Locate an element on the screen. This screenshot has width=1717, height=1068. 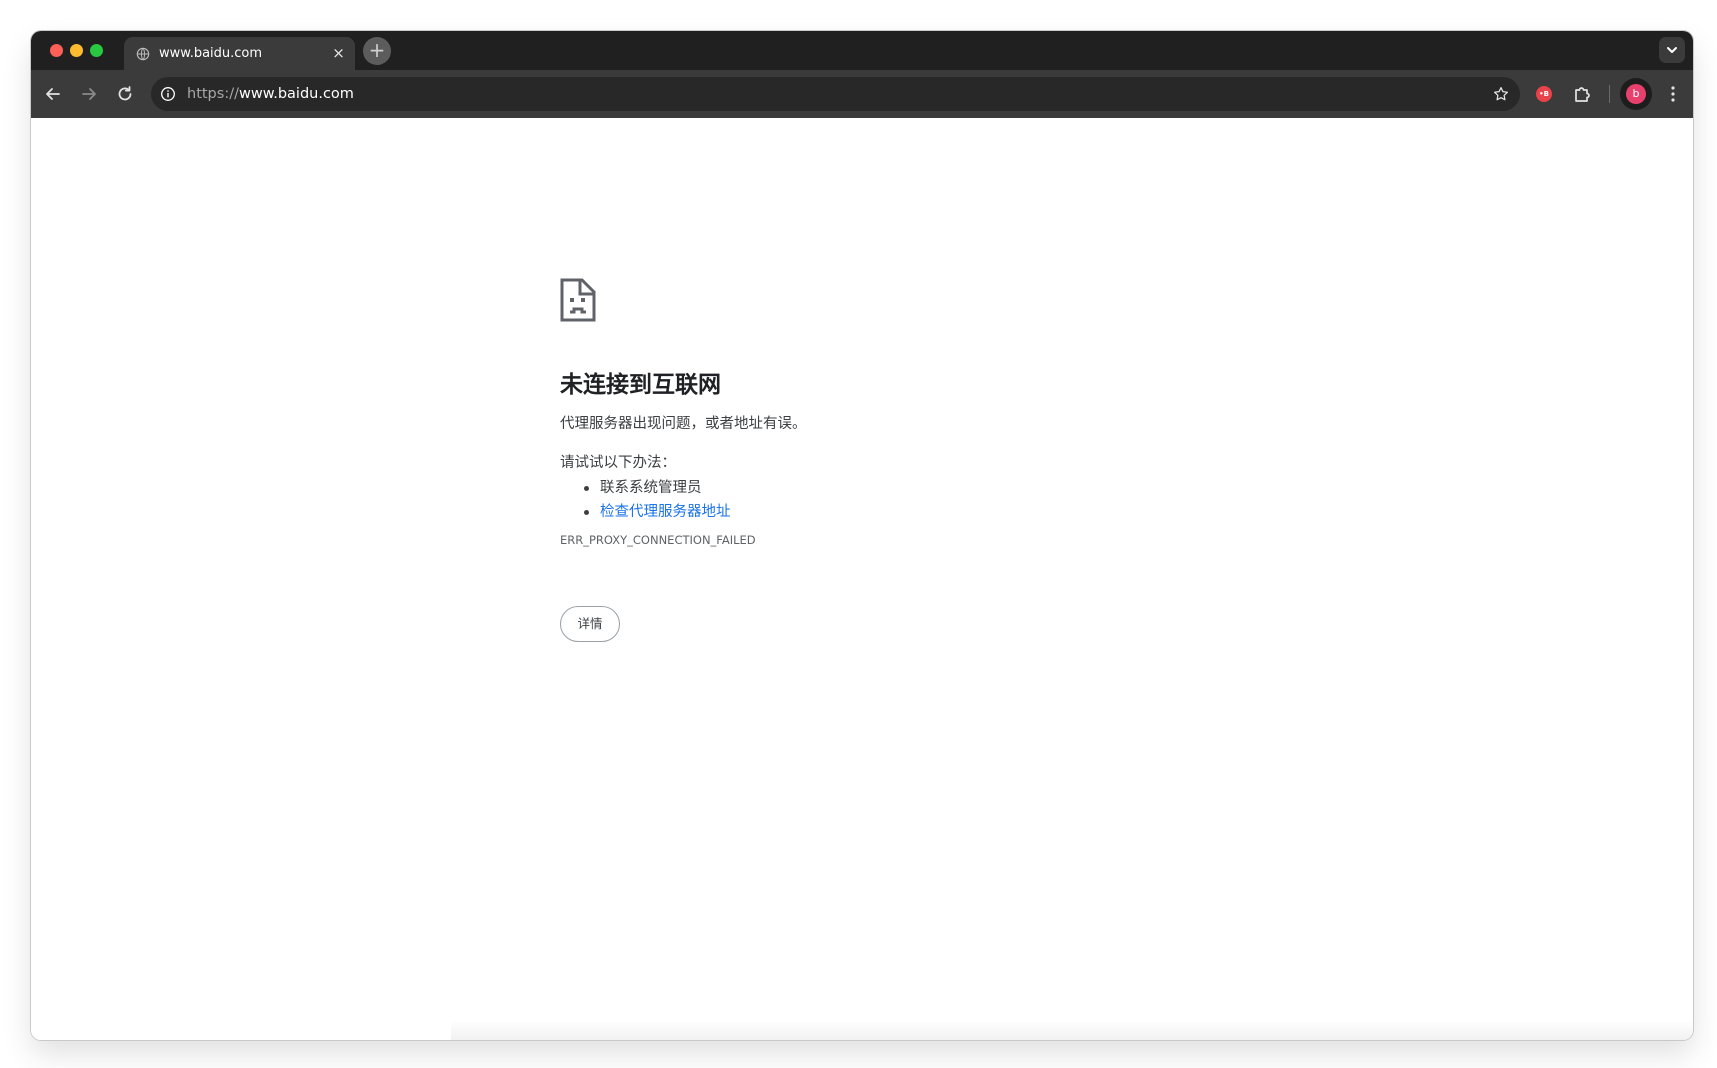
profile-avatar: b is located at coordinates (1636, 94).